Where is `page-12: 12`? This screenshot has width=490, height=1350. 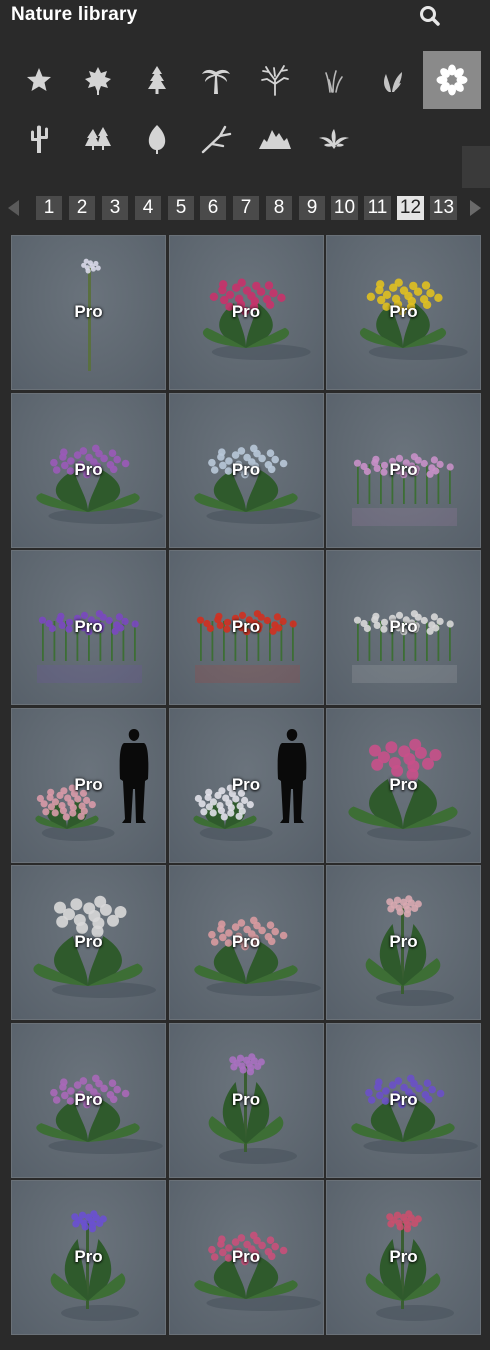
page-12: 12 is located at coordinates (410, 208).